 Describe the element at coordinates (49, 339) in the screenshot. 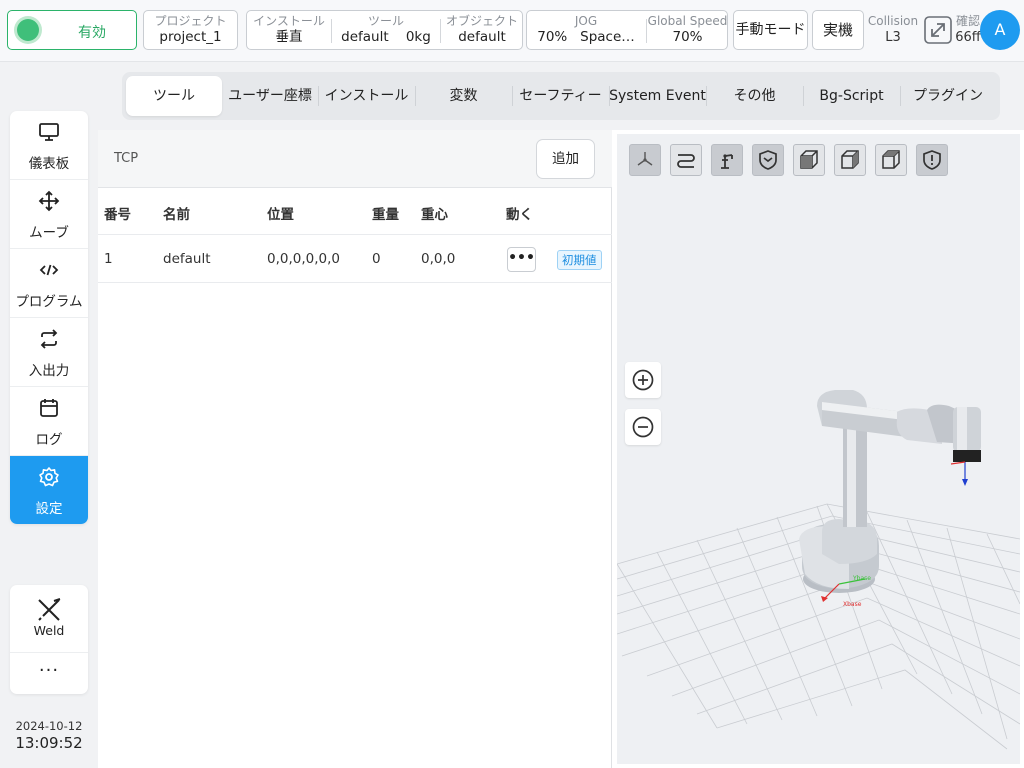

I see `swap-icon` at that location.